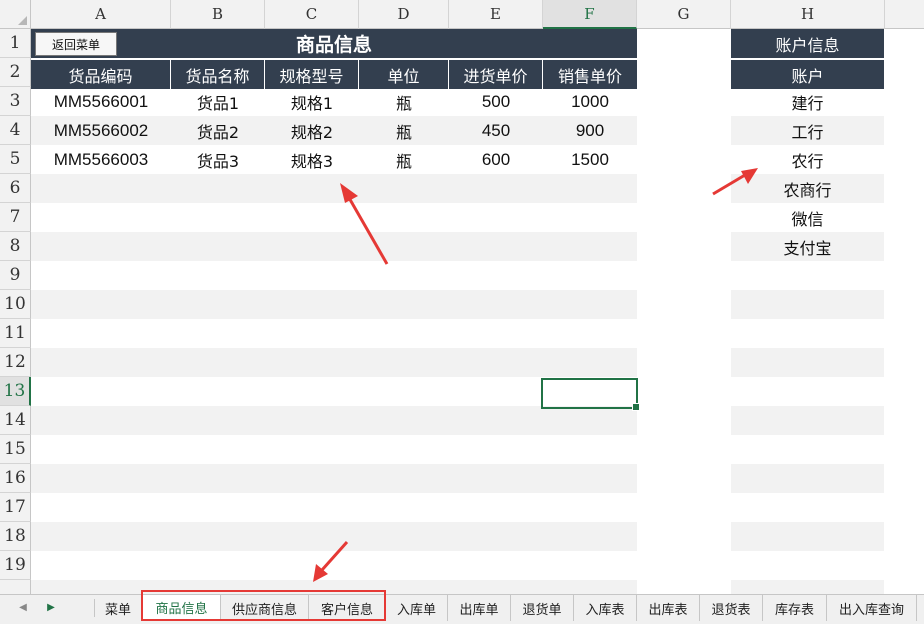 This screenshot has height=624, width=924. I want to click on column-header-g: G, so click(684, 14).